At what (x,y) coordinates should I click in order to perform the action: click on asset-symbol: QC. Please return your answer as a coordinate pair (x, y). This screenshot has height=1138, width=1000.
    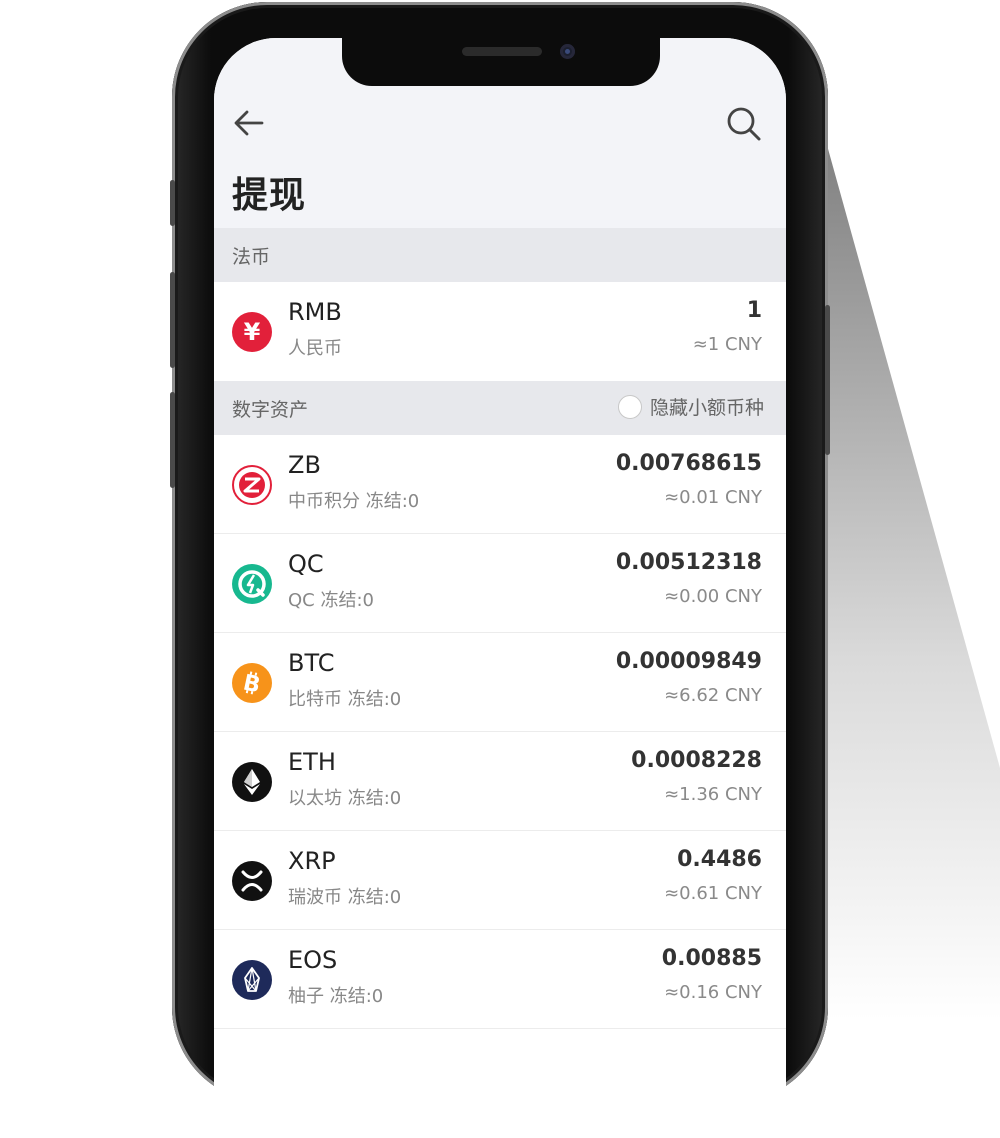
    Looking at the image, I should click on (306, 564).